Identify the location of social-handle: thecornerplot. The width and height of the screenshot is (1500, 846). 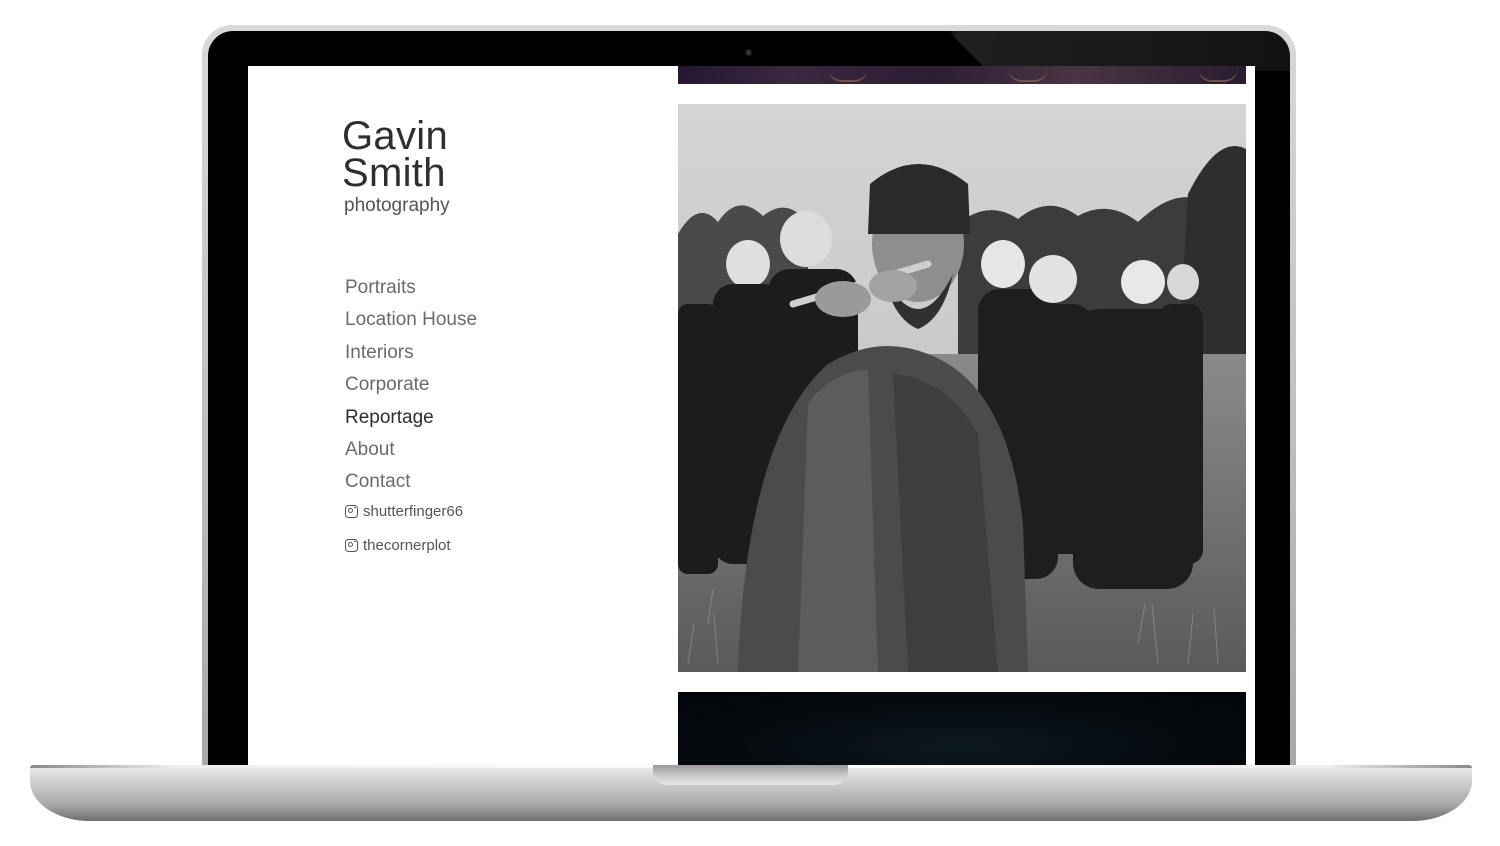
(407, 545).